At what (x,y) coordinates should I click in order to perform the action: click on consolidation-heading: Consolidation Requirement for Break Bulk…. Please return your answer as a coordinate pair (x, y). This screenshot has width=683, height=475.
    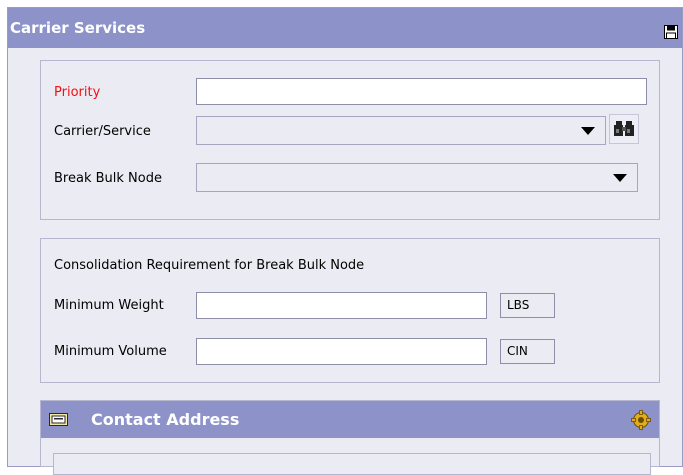
    Looking at the image, I should click on (209, 265).